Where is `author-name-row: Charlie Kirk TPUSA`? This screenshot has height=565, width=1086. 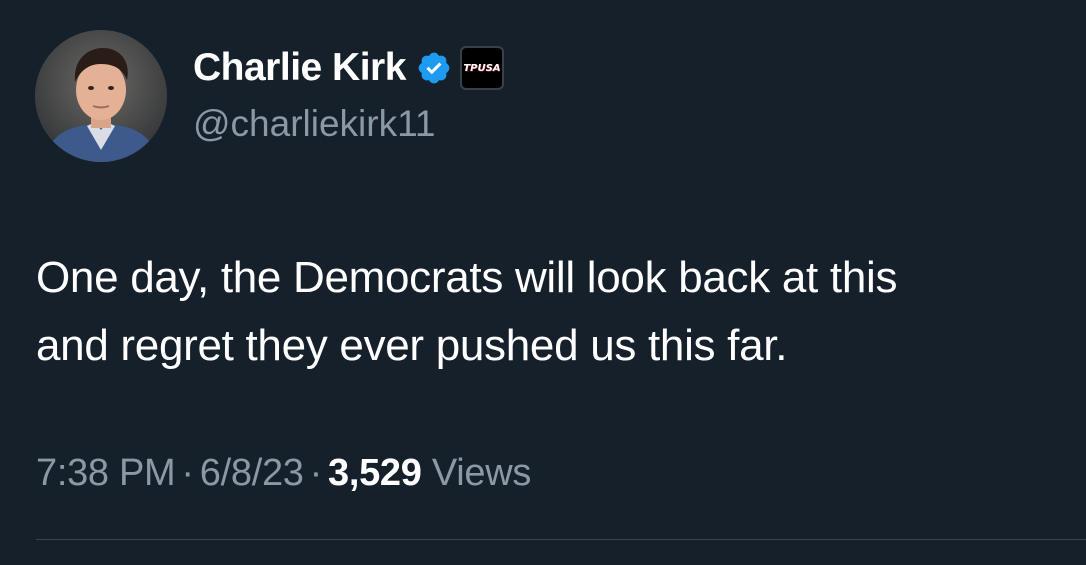 author-name-row: Charlie Kirk TPUSA is located at coordinates (348, 68).